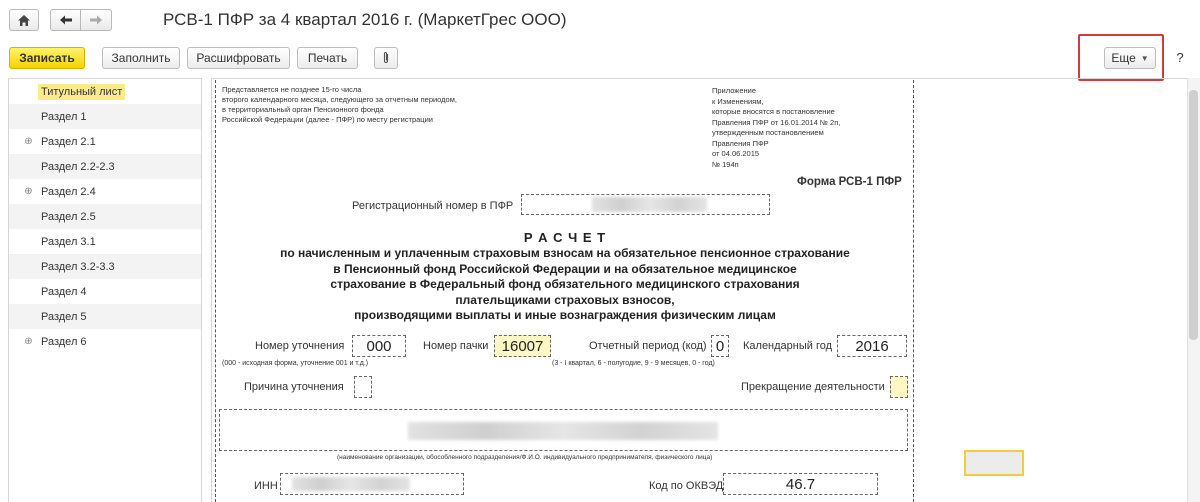 This screenshot has height=502, width=1200. I want to click on print-button: Печать, so click(327, 58).